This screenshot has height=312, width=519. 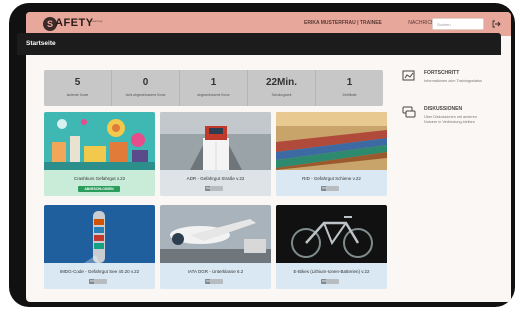 What do you see at coordinates (99, 189) in the screenshot?
I see `status-badge: ABGESCHLOSSEN` at bounding box center [99, 189].